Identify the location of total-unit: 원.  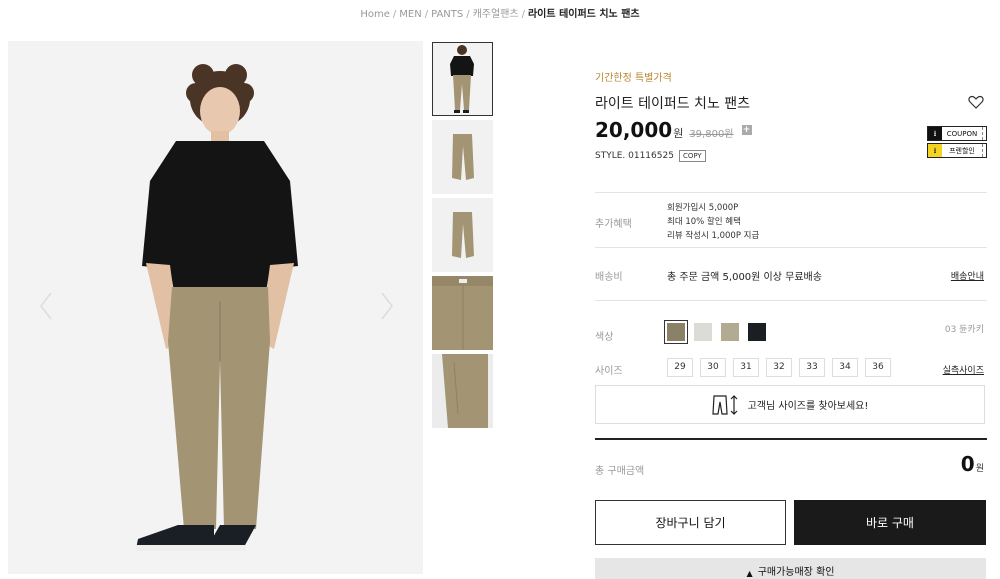
(979, 469).